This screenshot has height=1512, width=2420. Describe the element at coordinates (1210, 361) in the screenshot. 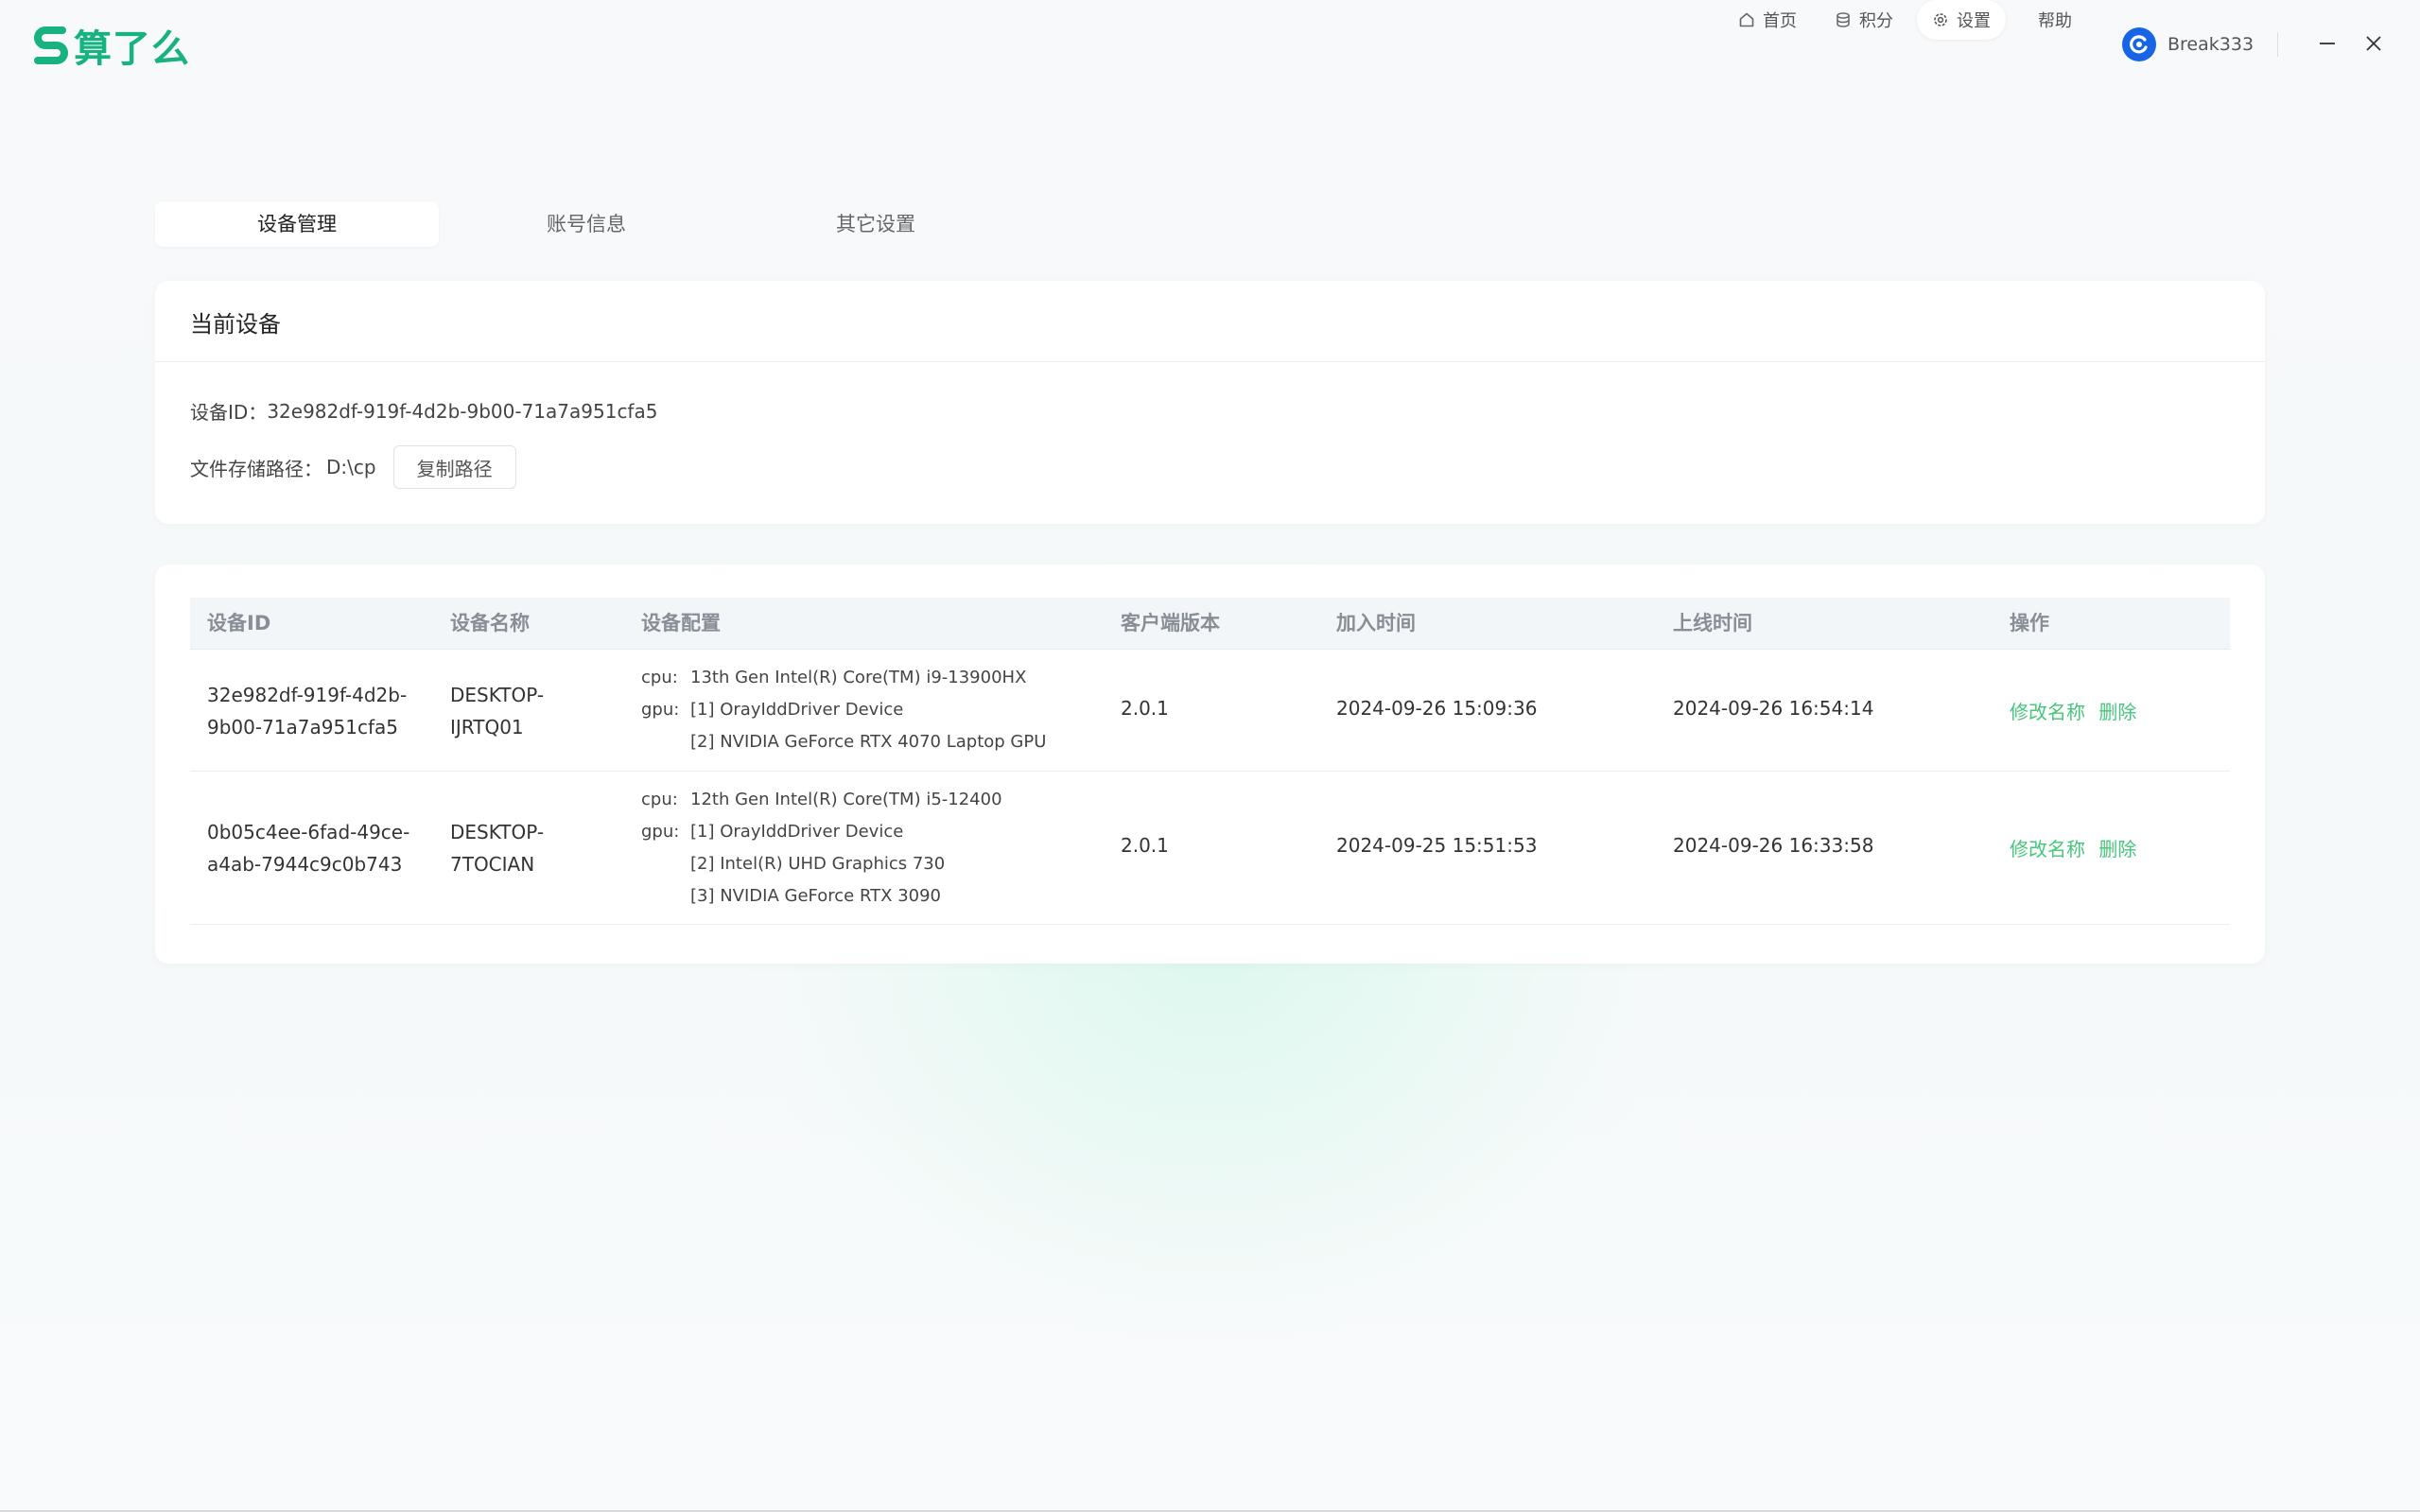

I see `card-divider` at that location.